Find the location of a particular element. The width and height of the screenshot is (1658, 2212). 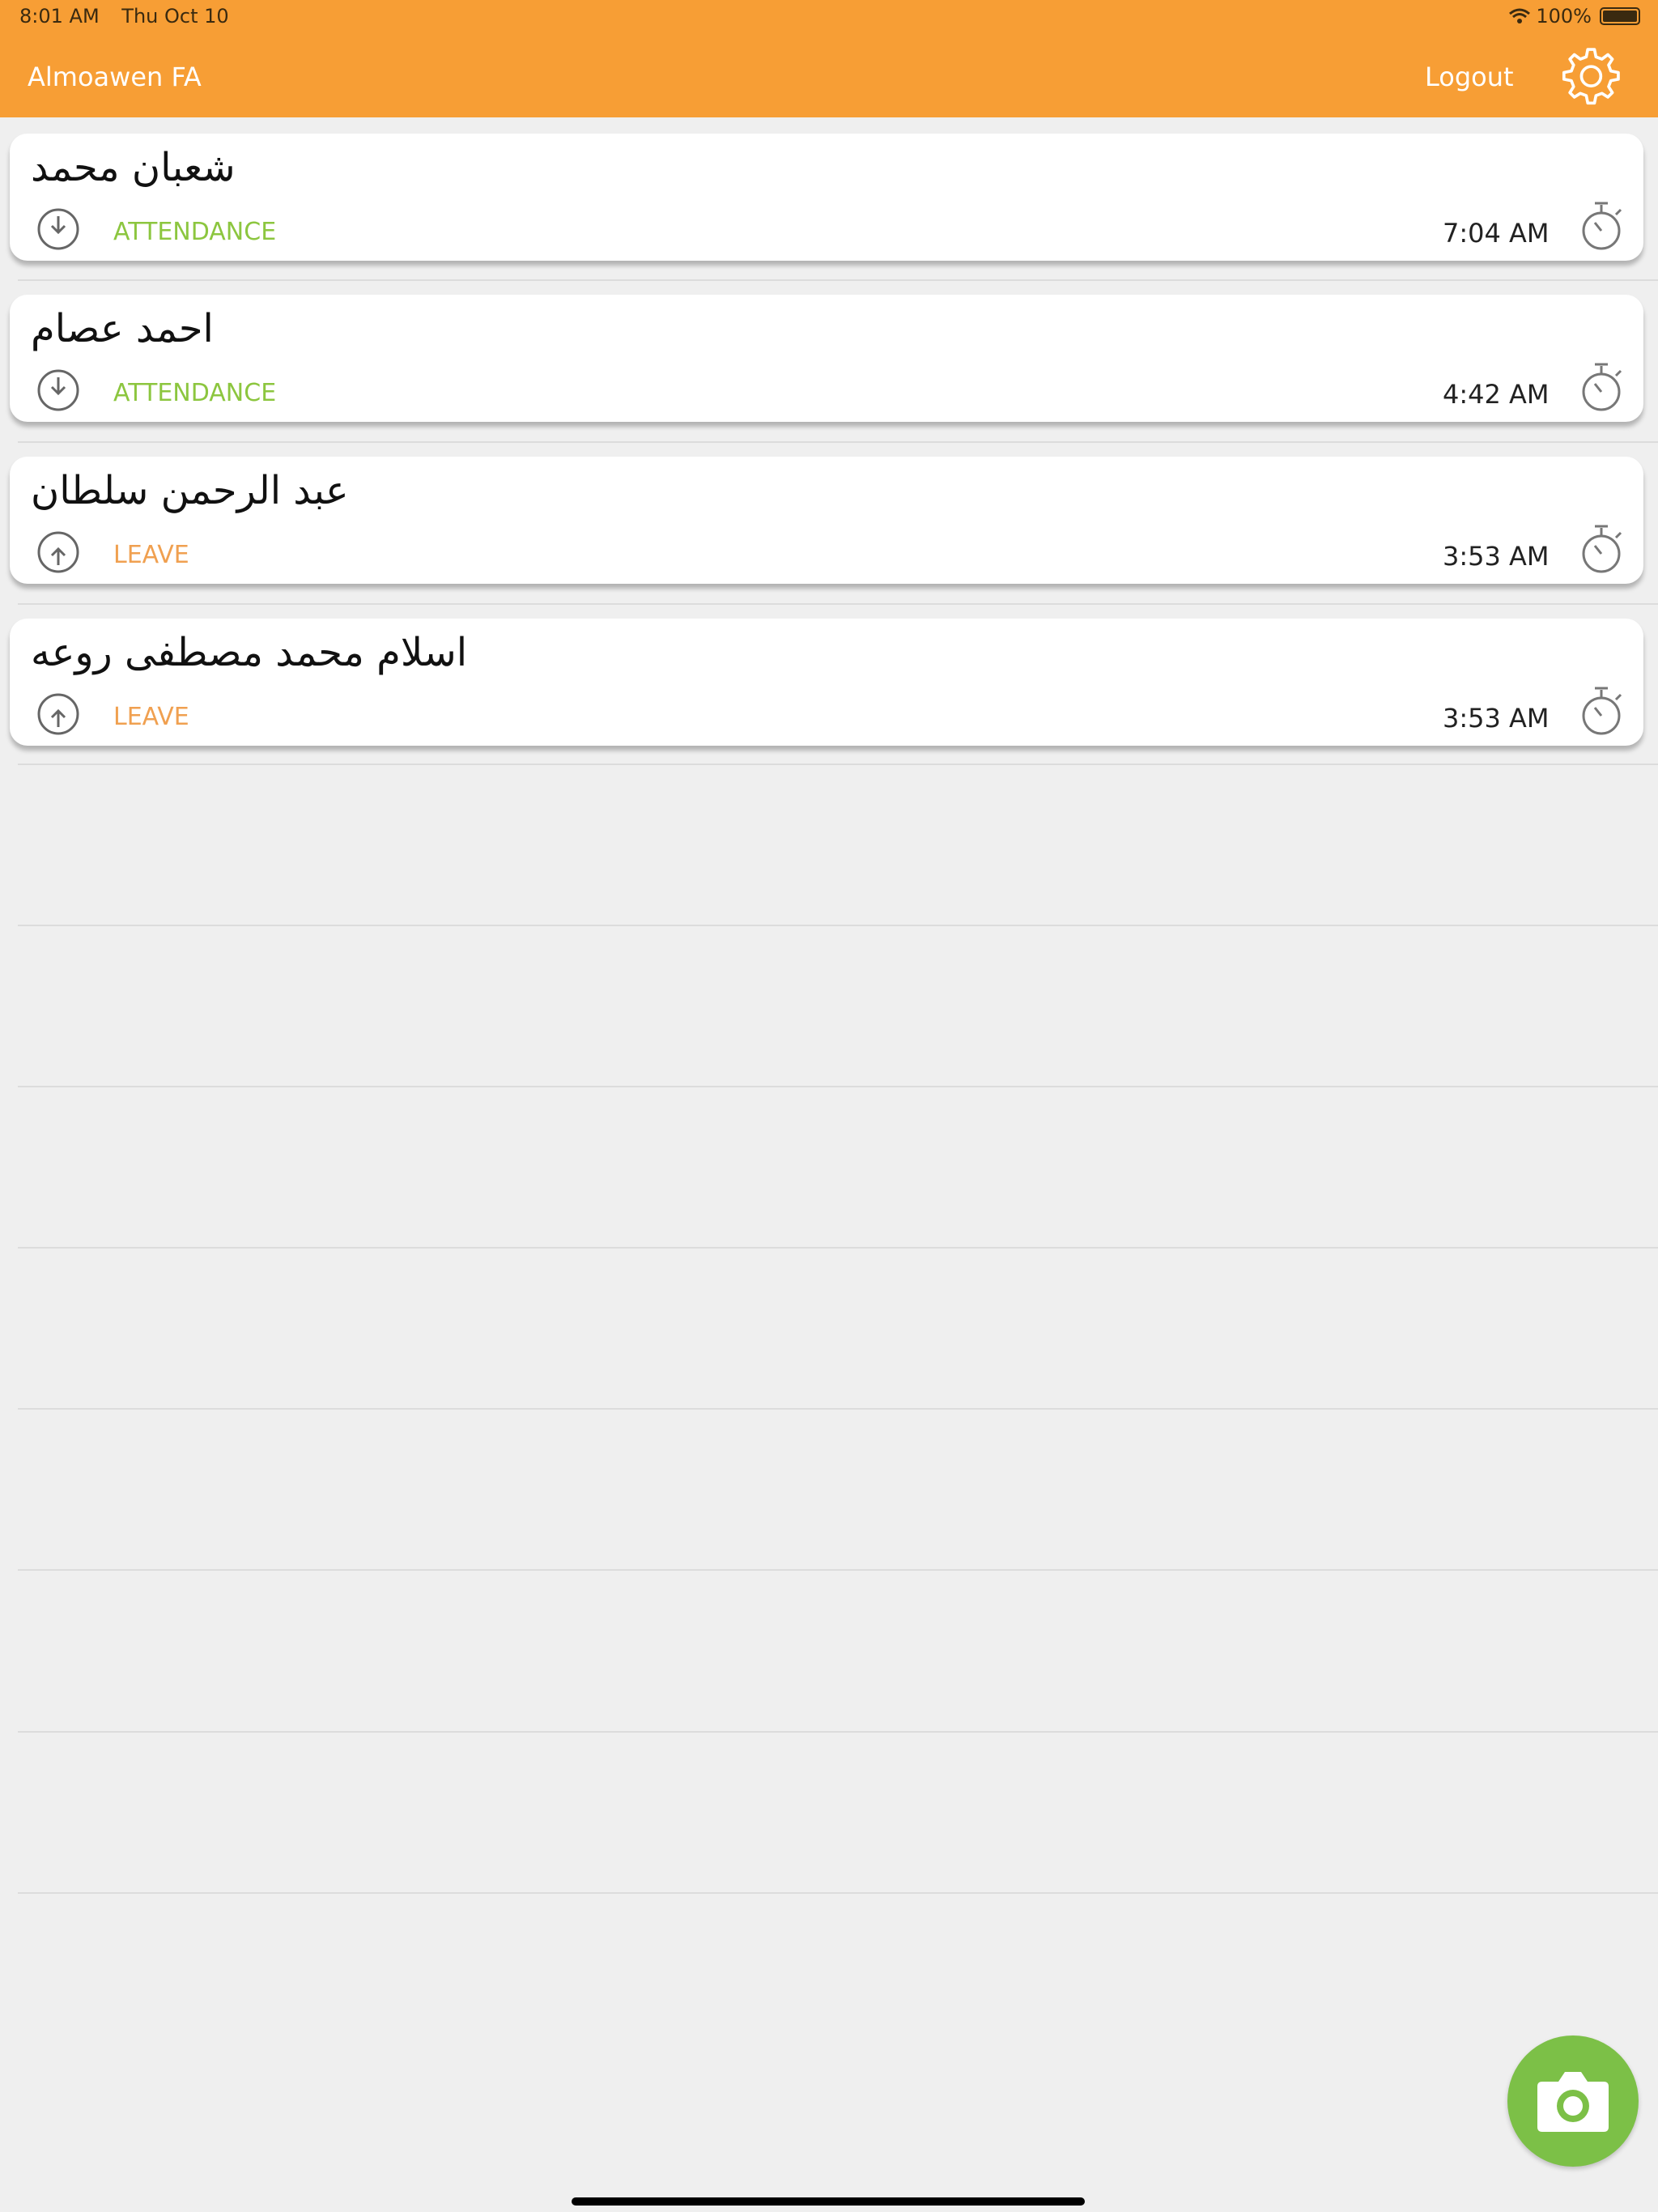

employee-name: عبد الرحمن سلطان is located at coordinates (190, 491).